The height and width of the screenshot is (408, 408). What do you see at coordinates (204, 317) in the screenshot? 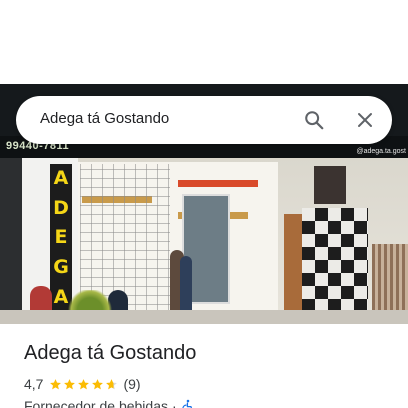
I see `photo-floor` at bounding box center [204, 317].